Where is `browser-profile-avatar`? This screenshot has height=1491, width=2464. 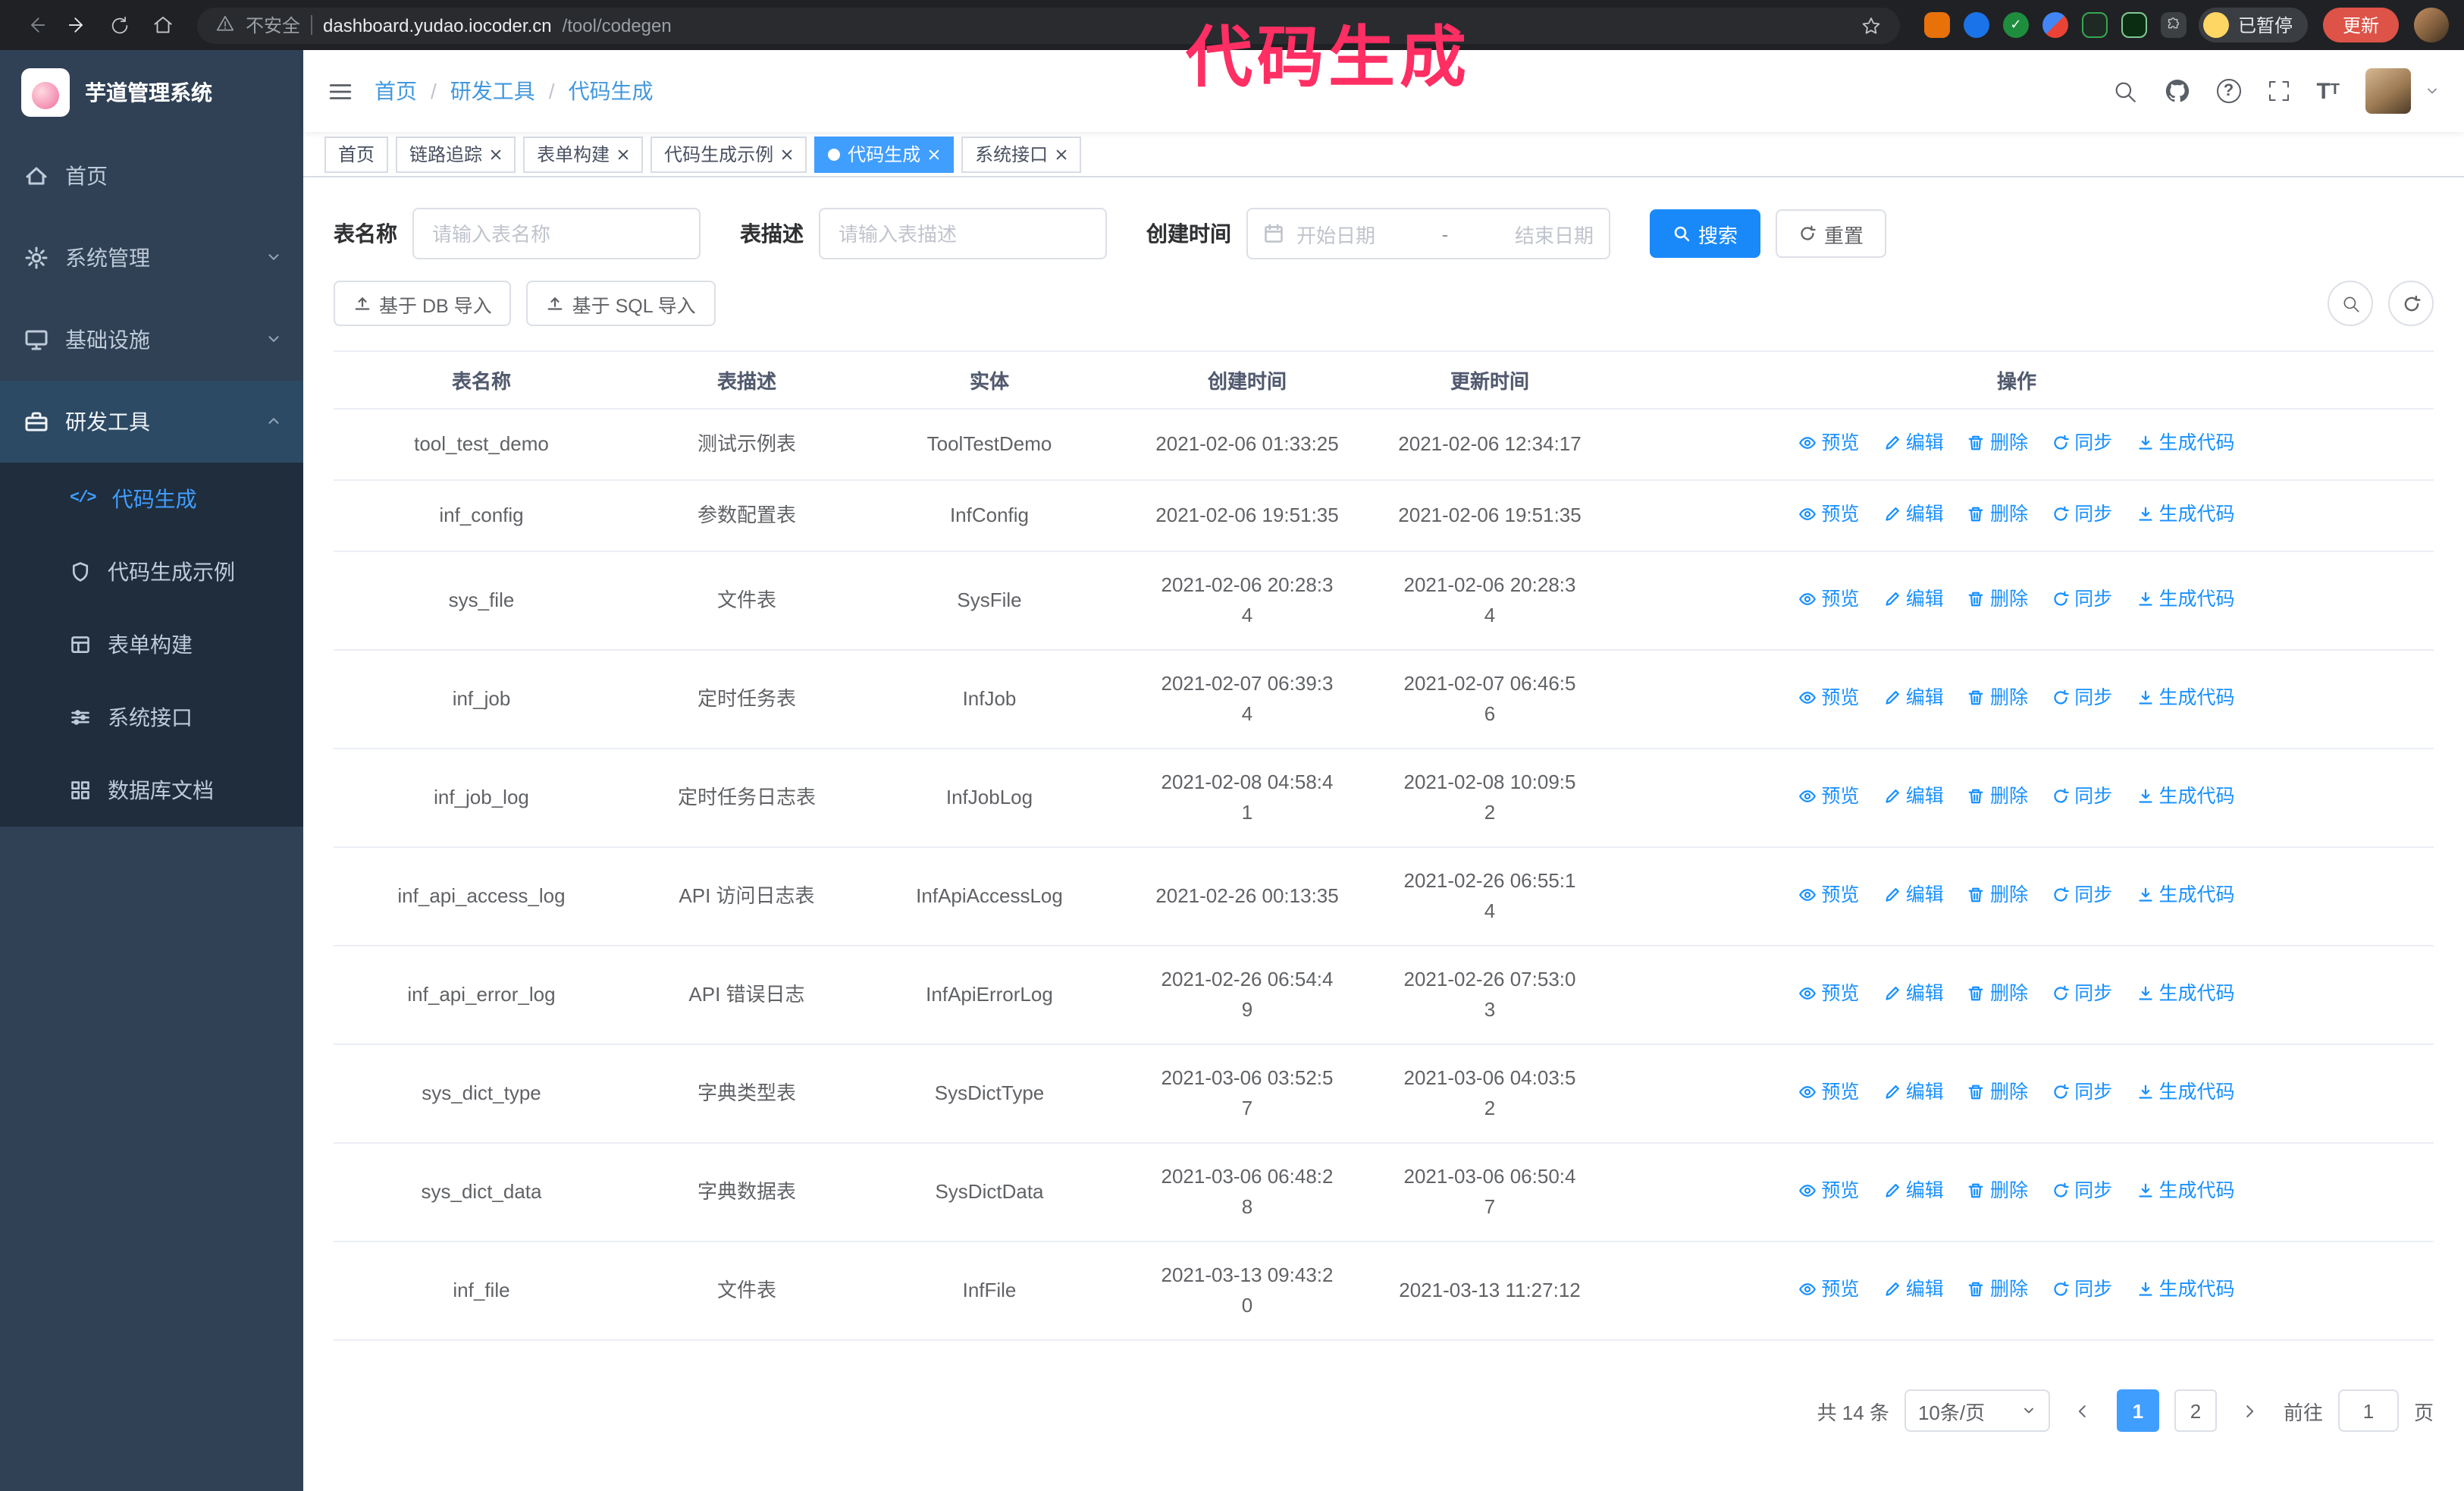 browser-profile-avatar is located at coordinates (2431, 25).